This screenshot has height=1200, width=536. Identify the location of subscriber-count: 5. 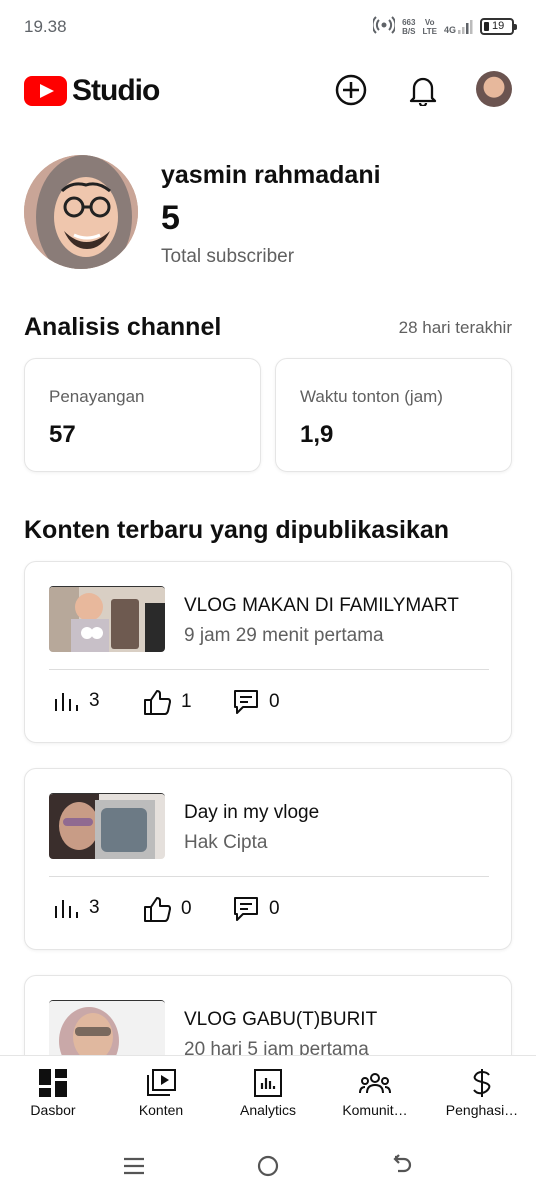
(170, 218).